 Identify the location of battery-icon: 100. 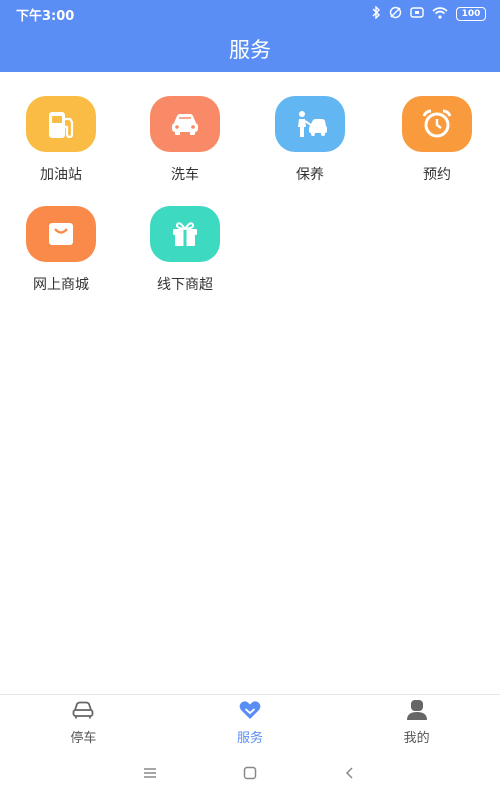
(471, 14).